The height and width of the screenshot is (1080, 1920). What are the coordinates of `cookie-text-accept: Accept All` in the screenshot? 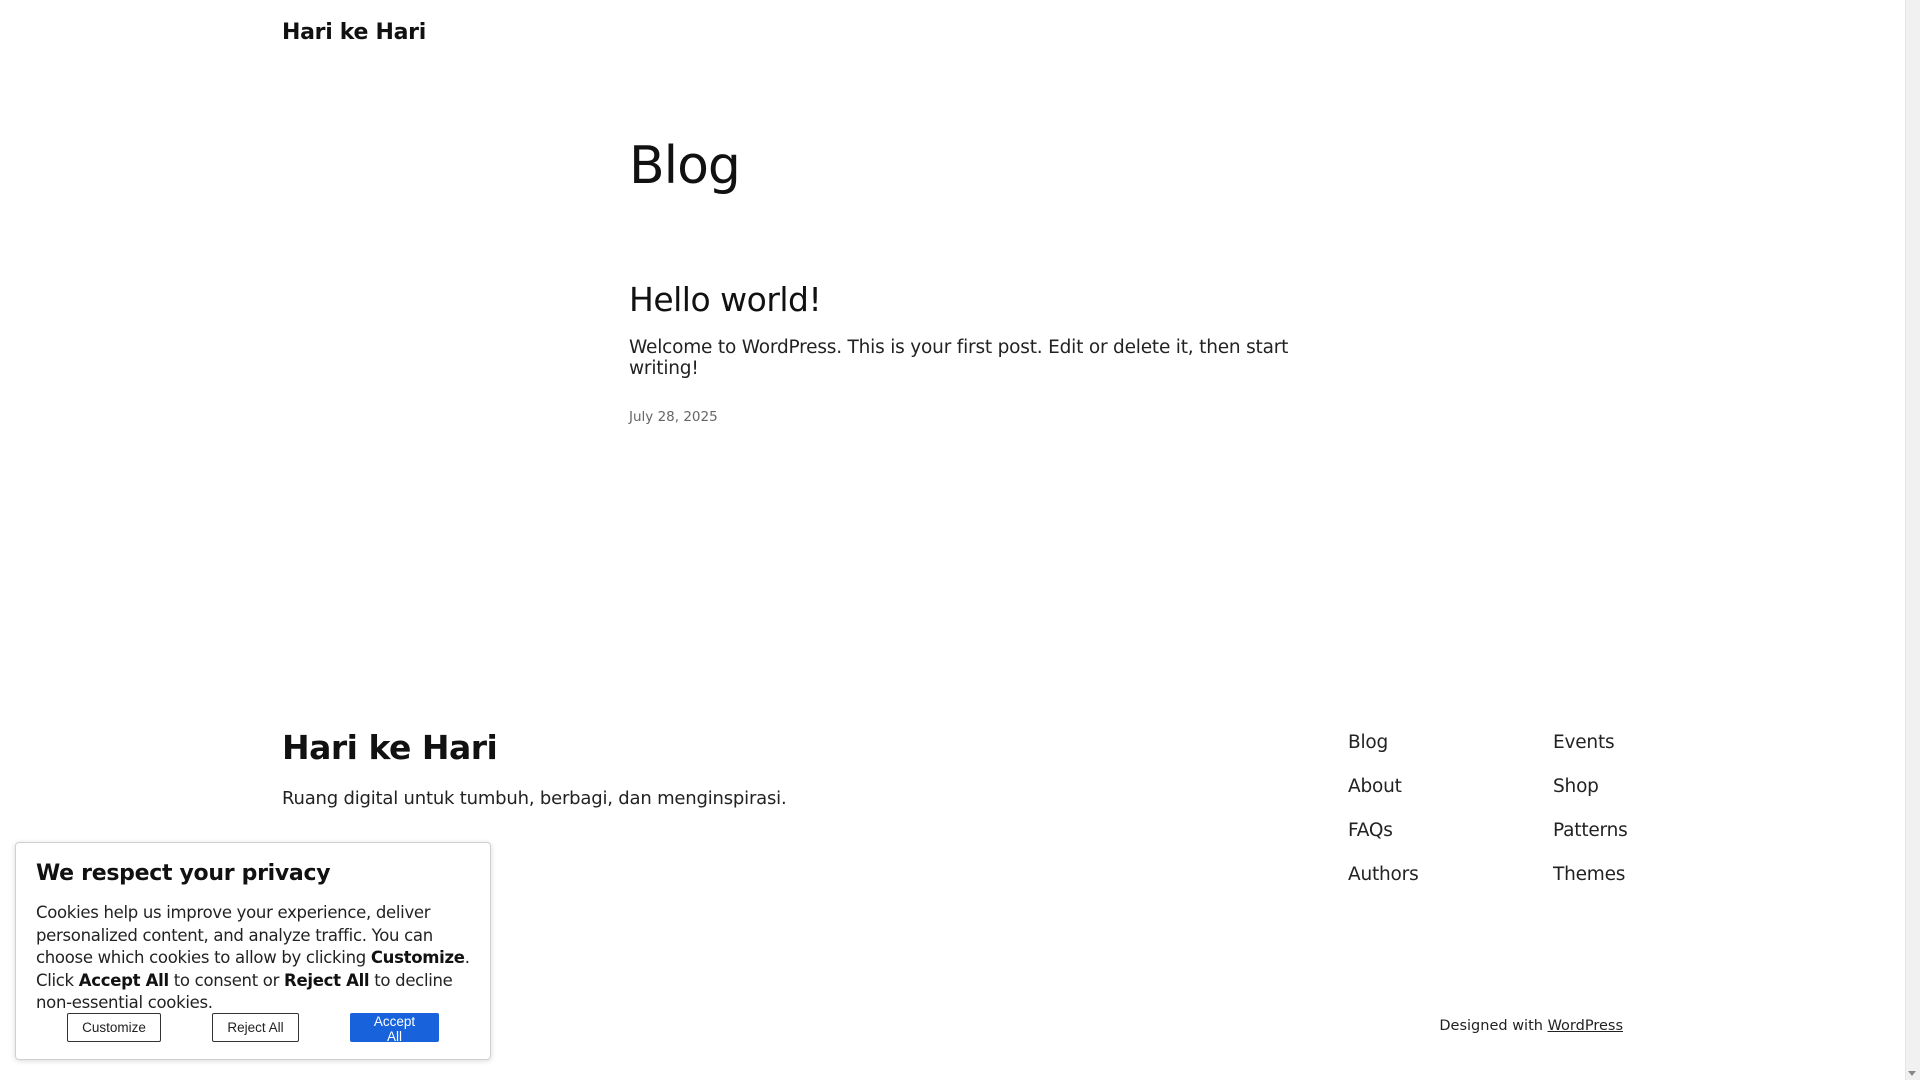 It's located at (123, 980).